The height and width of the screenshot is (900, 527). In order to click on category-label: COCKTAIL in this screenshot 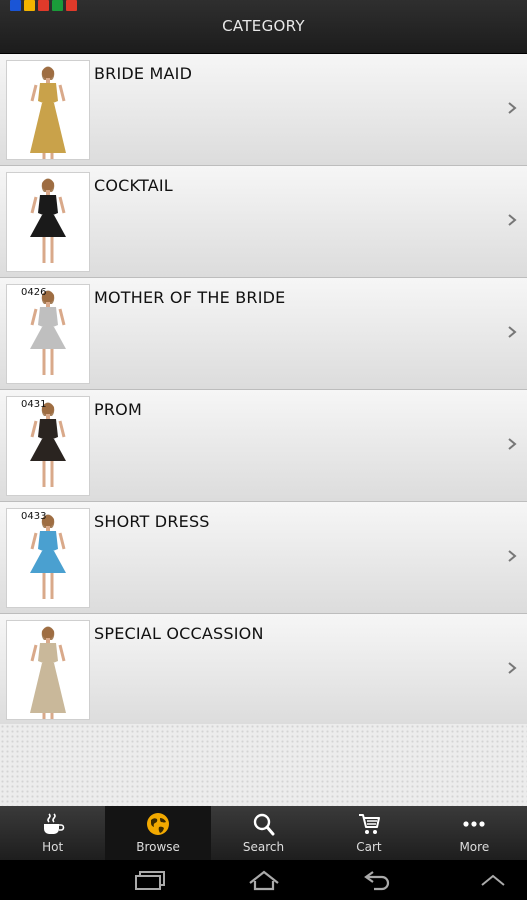, I will do `click(133, 185)`.